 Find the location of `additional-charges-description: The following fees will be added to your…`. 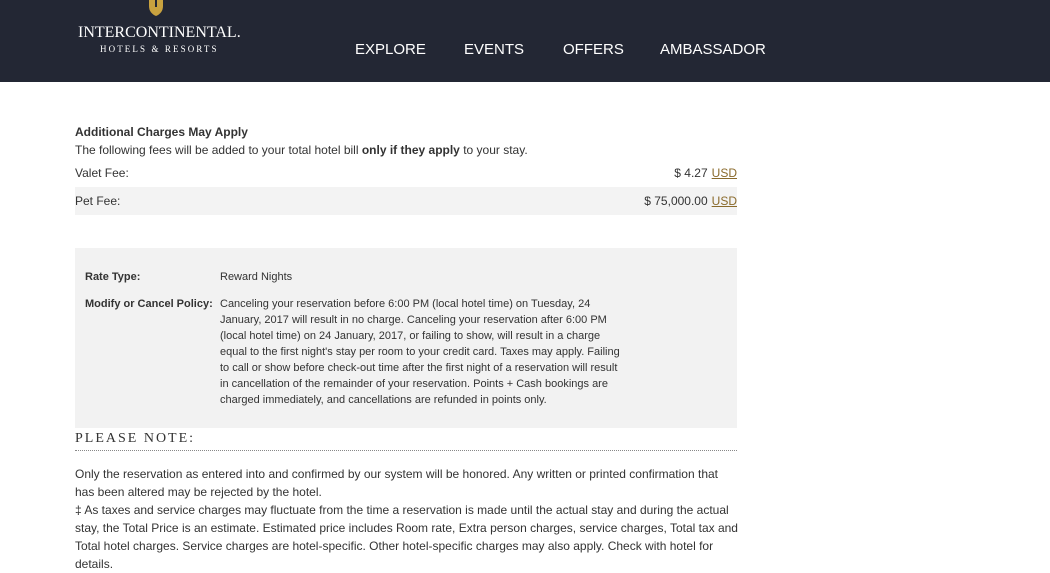

additional-charges-description: The following fees will be added to your… is located at coordinates (301, 150).